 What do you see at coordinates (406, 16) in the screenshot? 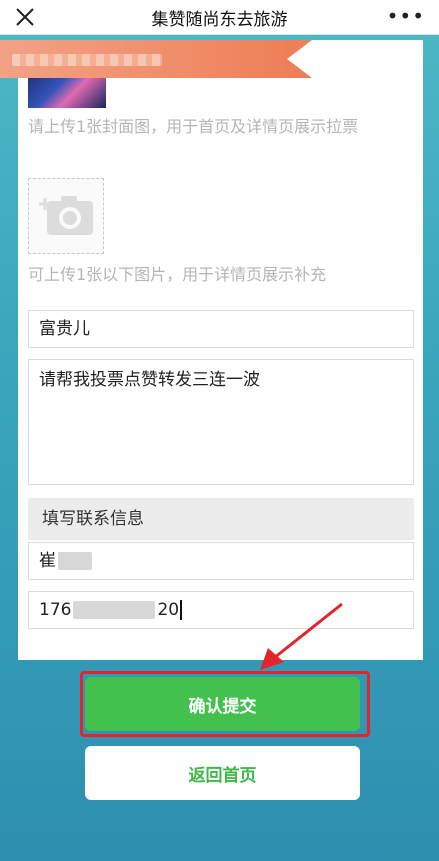
I see `more-icon: •••` at bounding box center [406, 16].